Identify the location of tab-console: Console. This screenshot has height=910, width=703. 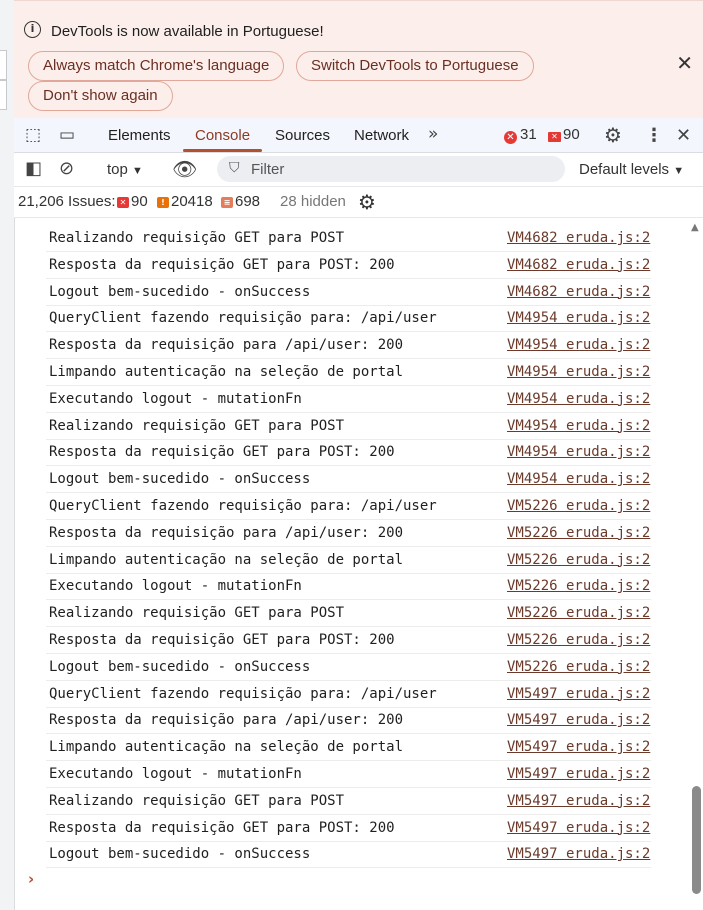
(222, 135).